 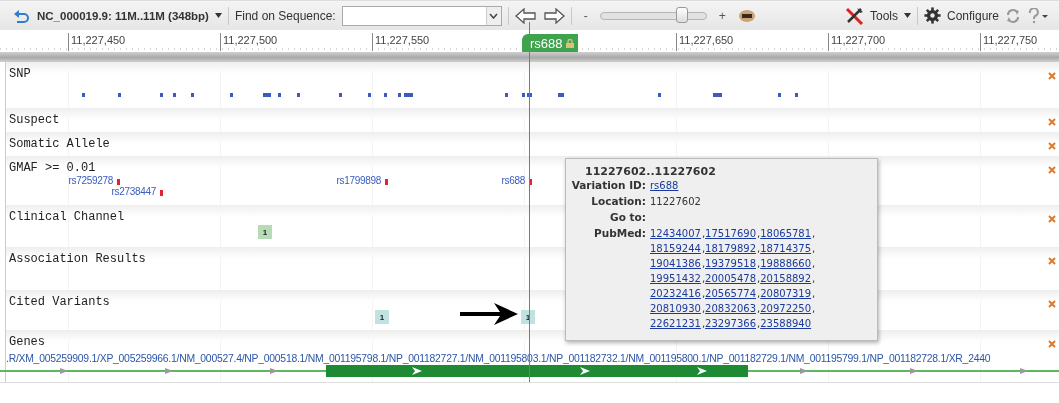 What do you see at coordinates (77, 259) in the screenshot?
I see `track-title: Association Results` at bounding box center [77, 259].